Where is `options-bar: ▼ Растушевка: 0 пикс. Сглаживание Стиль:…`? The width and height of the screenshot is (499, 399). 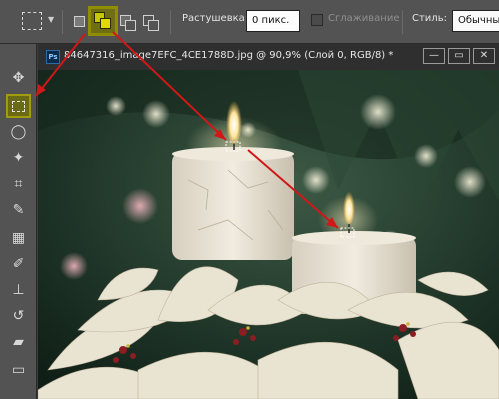
options-bar: ▼ Растушевка: 0 пикс. Сглаживание Стиль:… is located at coordinates (249, 22).